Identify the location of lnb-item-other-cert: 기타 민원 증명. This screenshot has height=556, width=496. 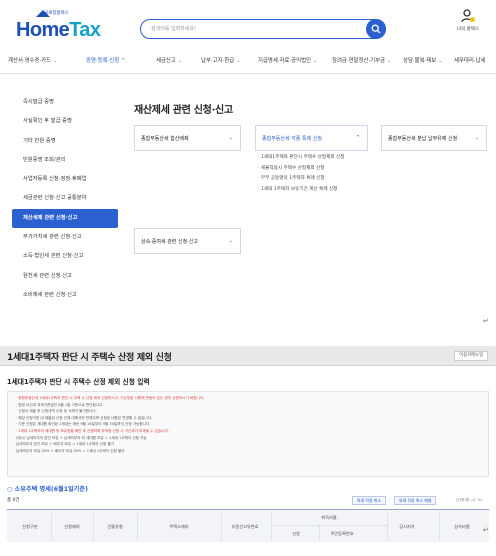
(65, 141).